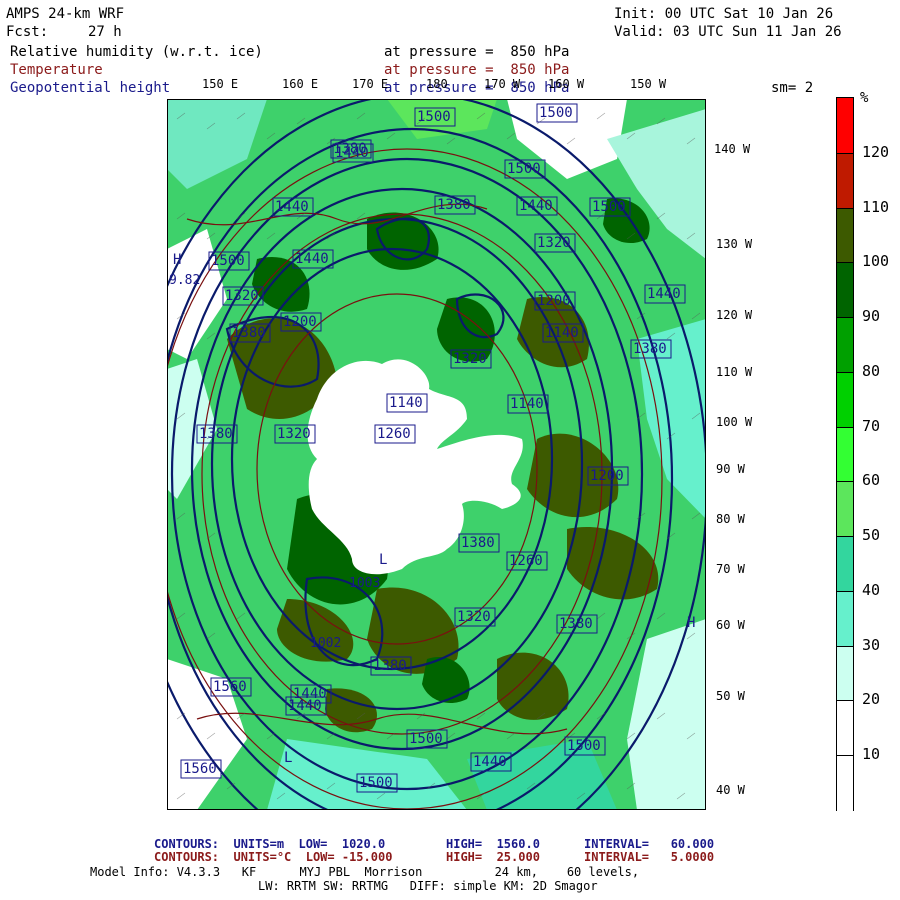 This screenshot has height=900, width=900. Describe the element at coordinates (871, 699) in the screenshot. I see `legend-label: 20` at that location.